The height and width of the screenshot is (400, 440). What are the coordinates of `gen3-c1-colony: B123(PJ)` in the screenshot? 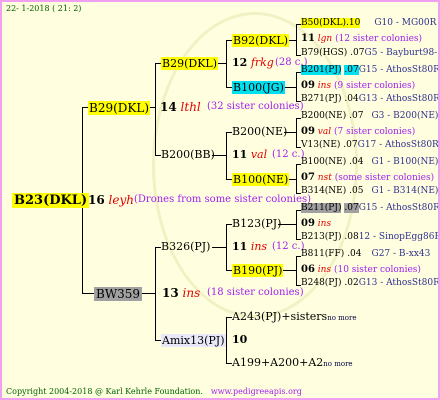 It's located at (257, 223).